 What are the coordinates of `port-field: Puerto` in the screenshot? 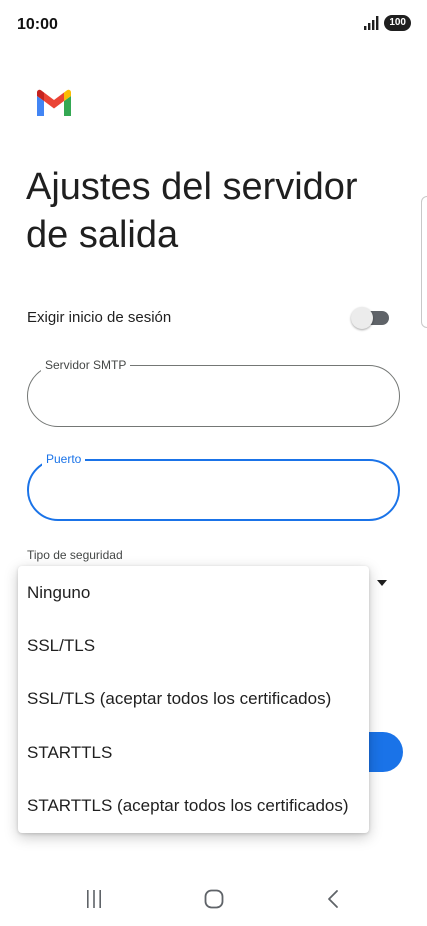 It's located at (213, 486).